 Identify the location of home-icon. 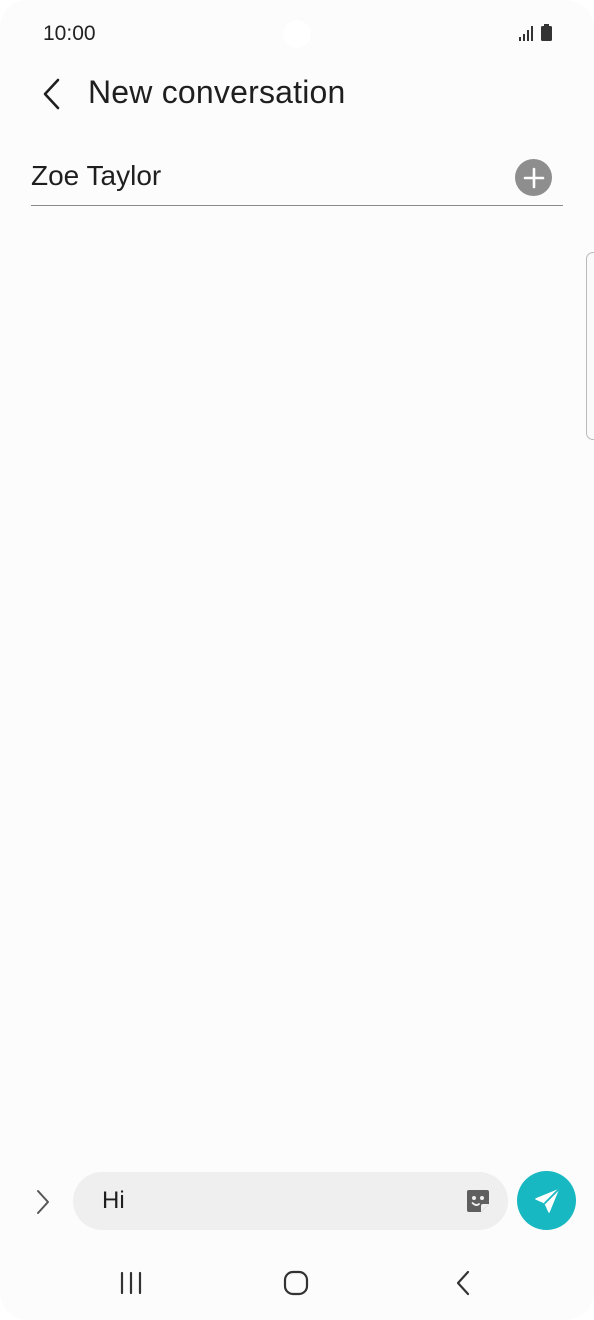
(296, 1283).